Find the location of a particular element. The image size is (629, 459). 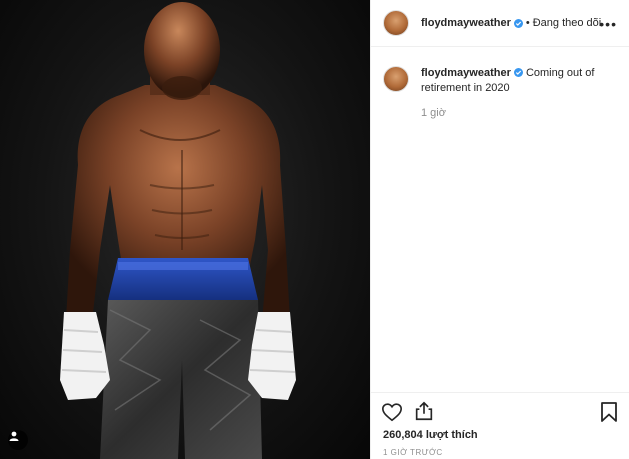

user-tag-button is located at coordinates (18, 440).